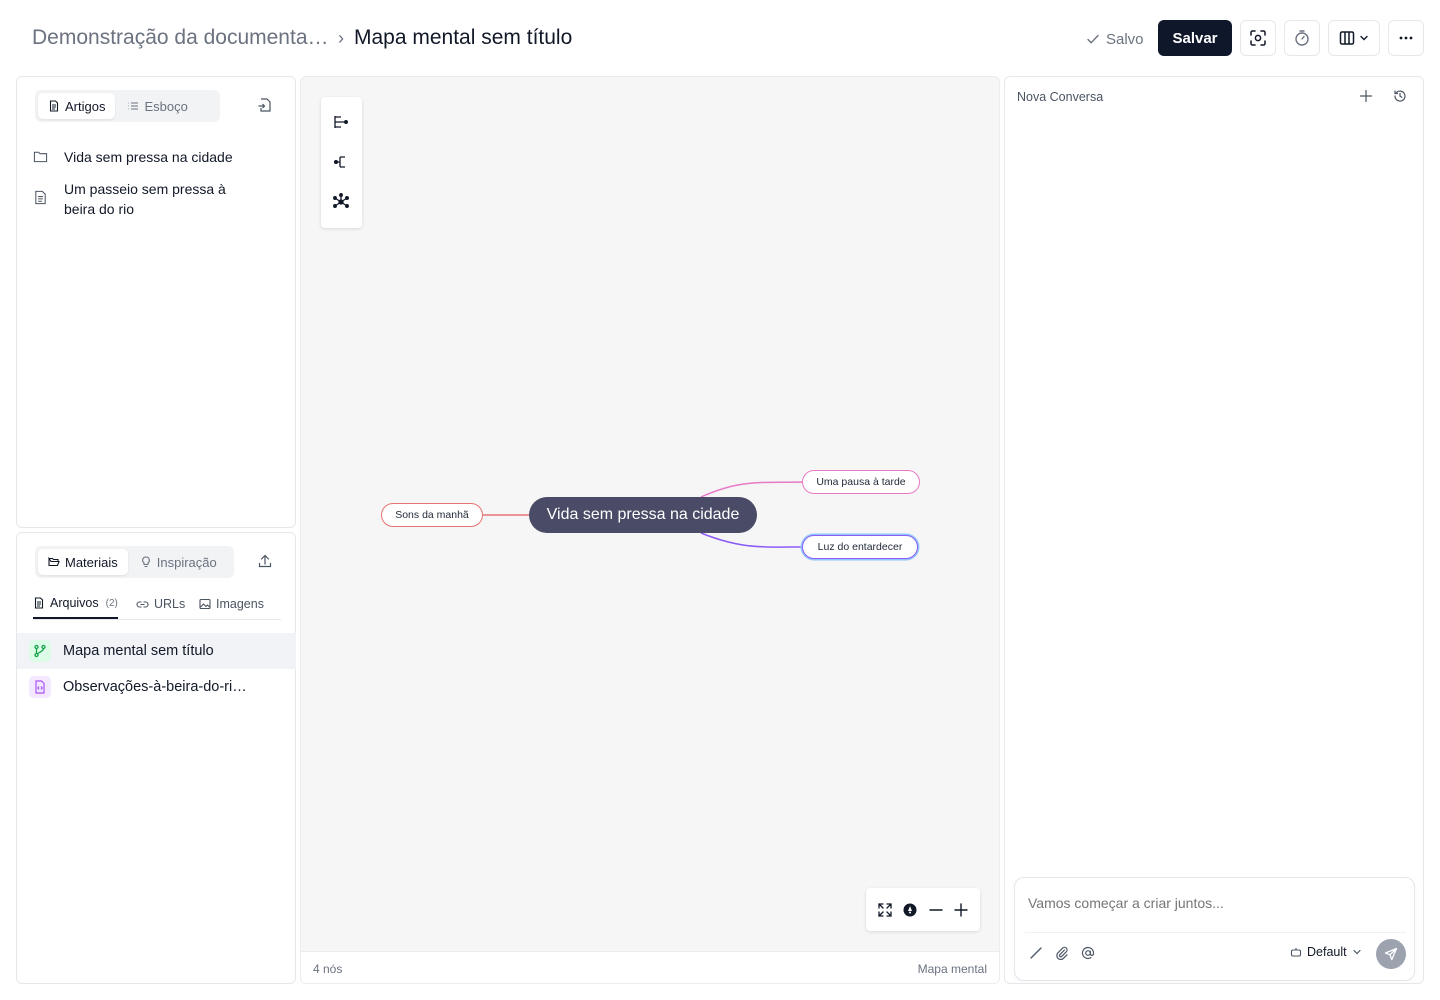 This screenshot has height=1000, width=1440. What do you see at coordinates (861, 482) in the screenshot?
I see `mindmap-node-afternoon: Uma pausa à tarde` at bounding box center [861, 482].